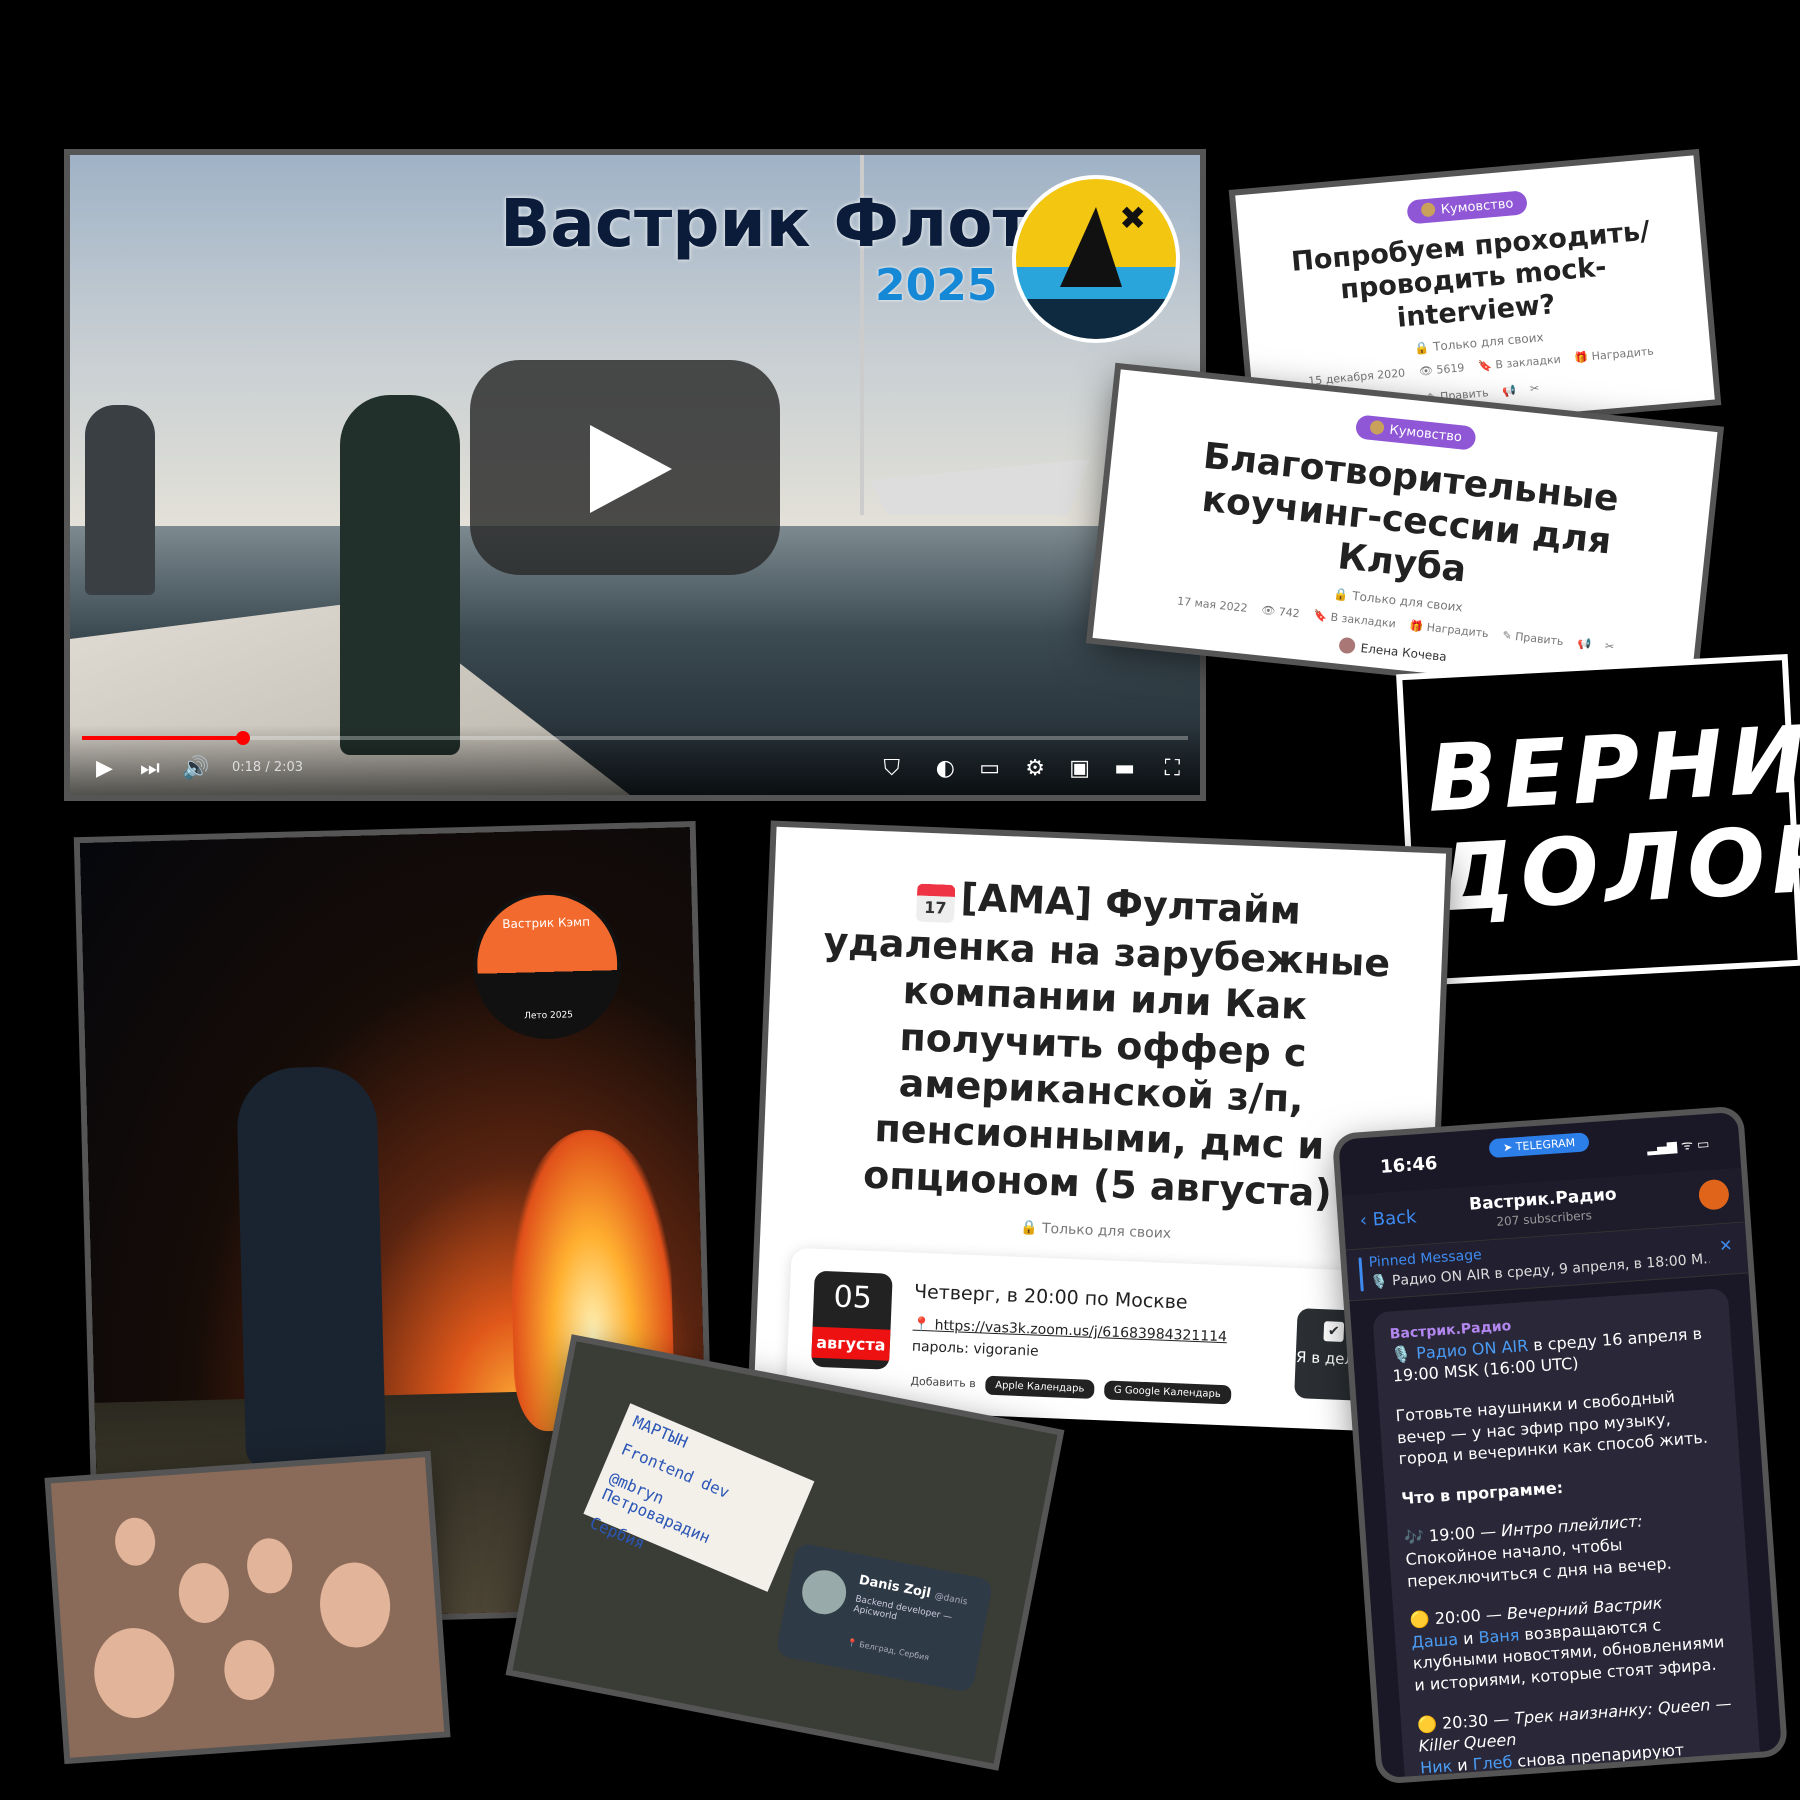 The height and width of the screenshot is (1800, 1800). What do you see at coordinates (1615, 868) in the screenshot?
I see `logo-line-2: ДОЛОР` at bounding box center [1615, 868].